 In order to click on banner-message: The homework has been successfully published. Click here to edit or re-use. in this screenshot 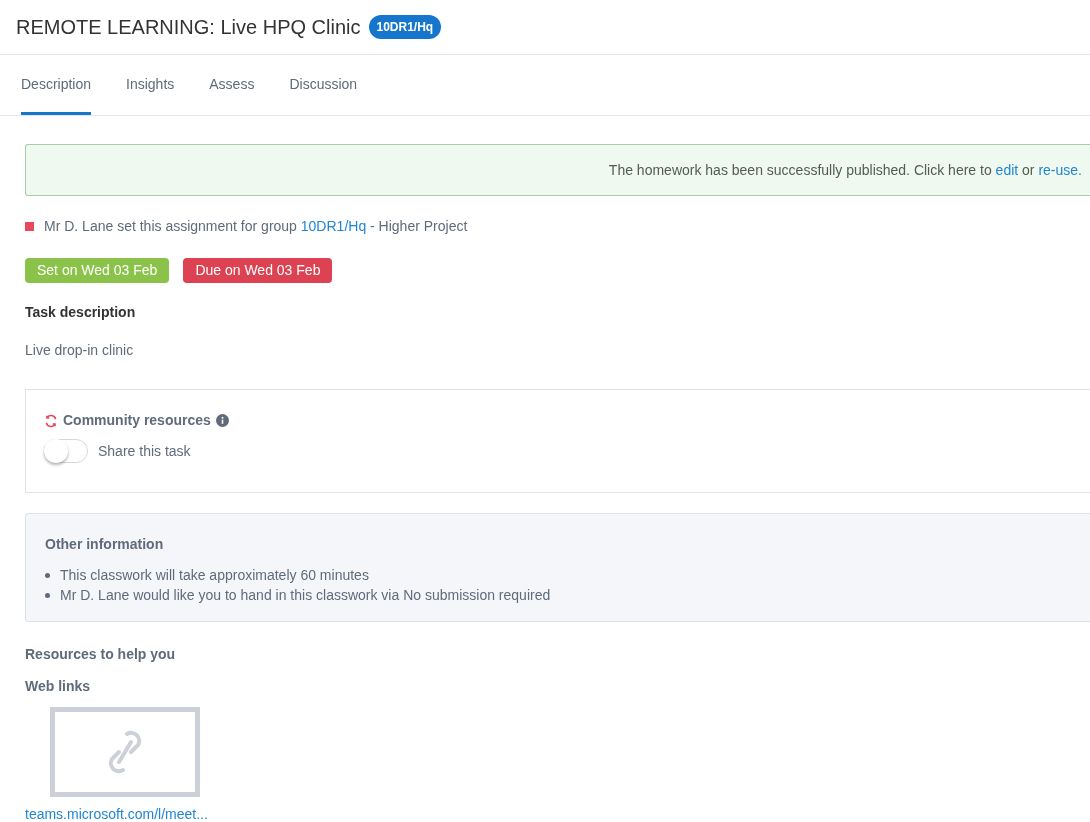, I will do `click(845, 170)`.